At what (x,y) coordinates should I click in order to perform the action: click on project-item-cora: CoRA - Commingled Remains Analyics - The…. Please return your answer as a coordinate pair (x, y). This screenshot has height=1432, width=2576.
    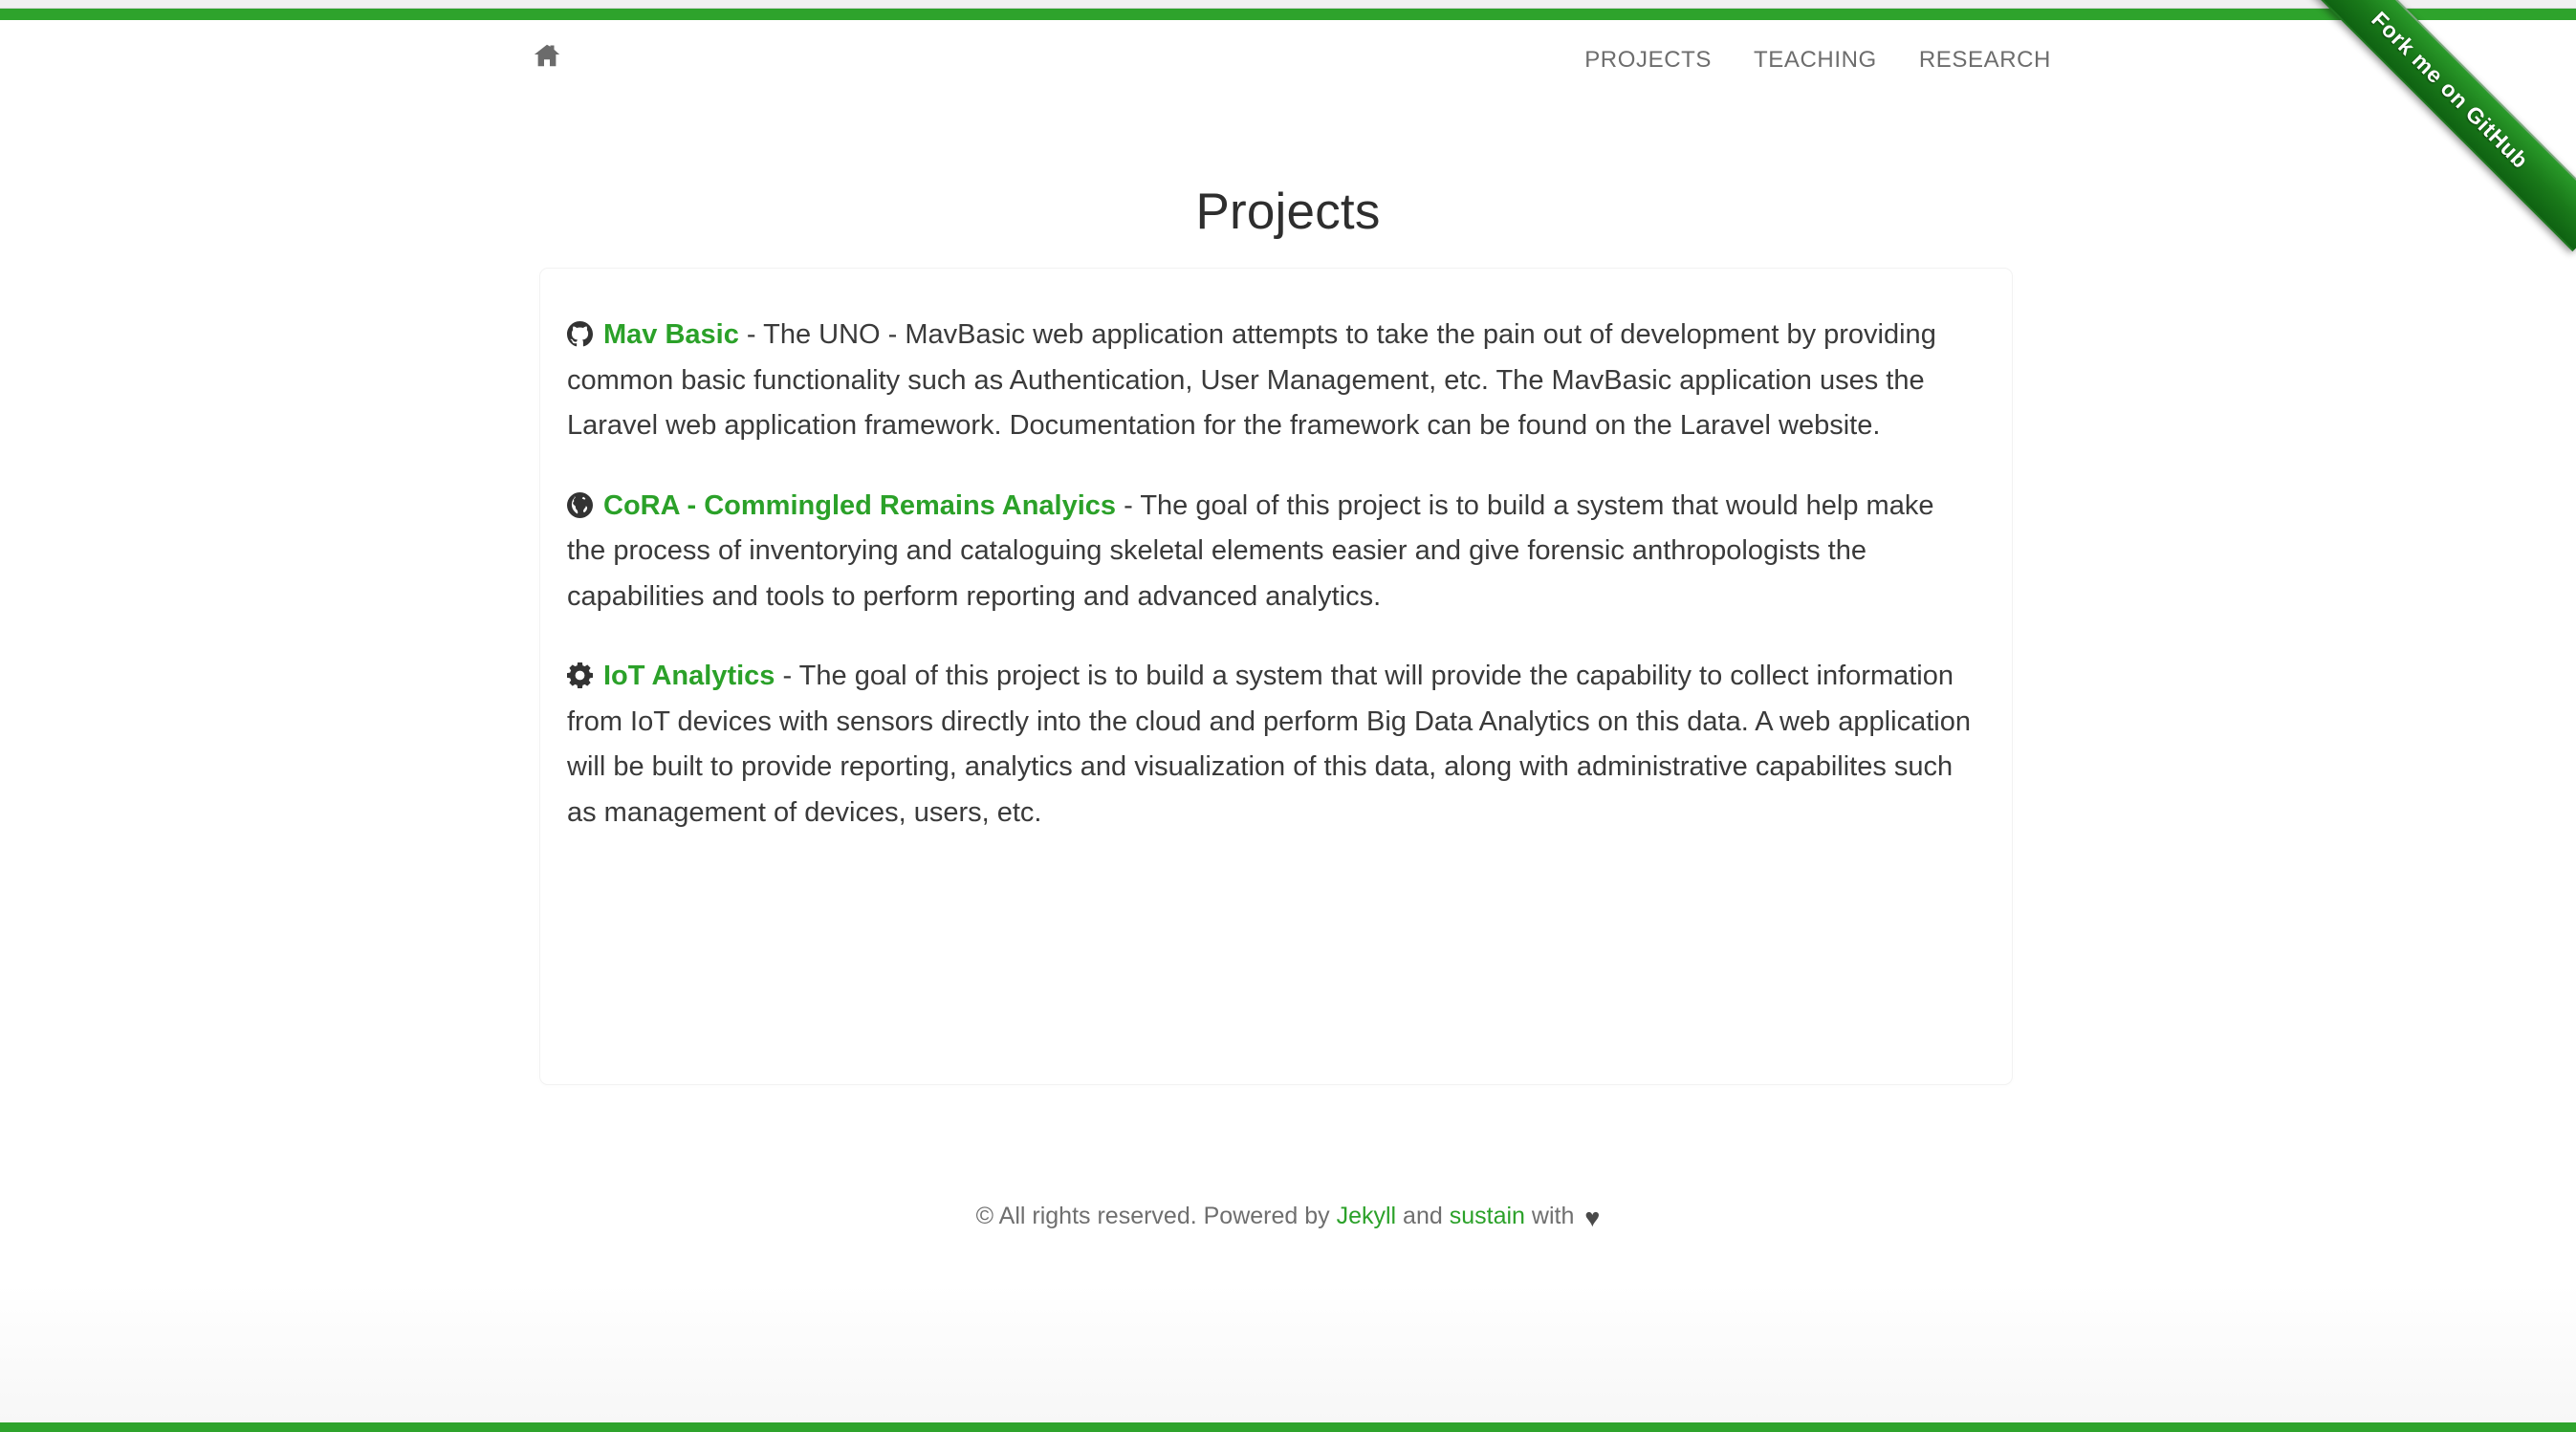
    Looking at the image, I should click on (1271, 552).